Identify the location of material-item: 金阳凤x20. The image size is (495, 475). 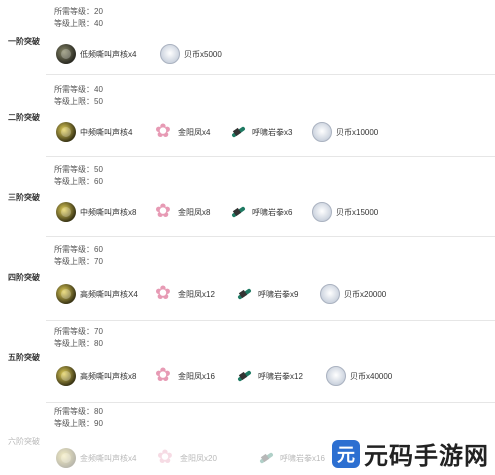
(186, 457).